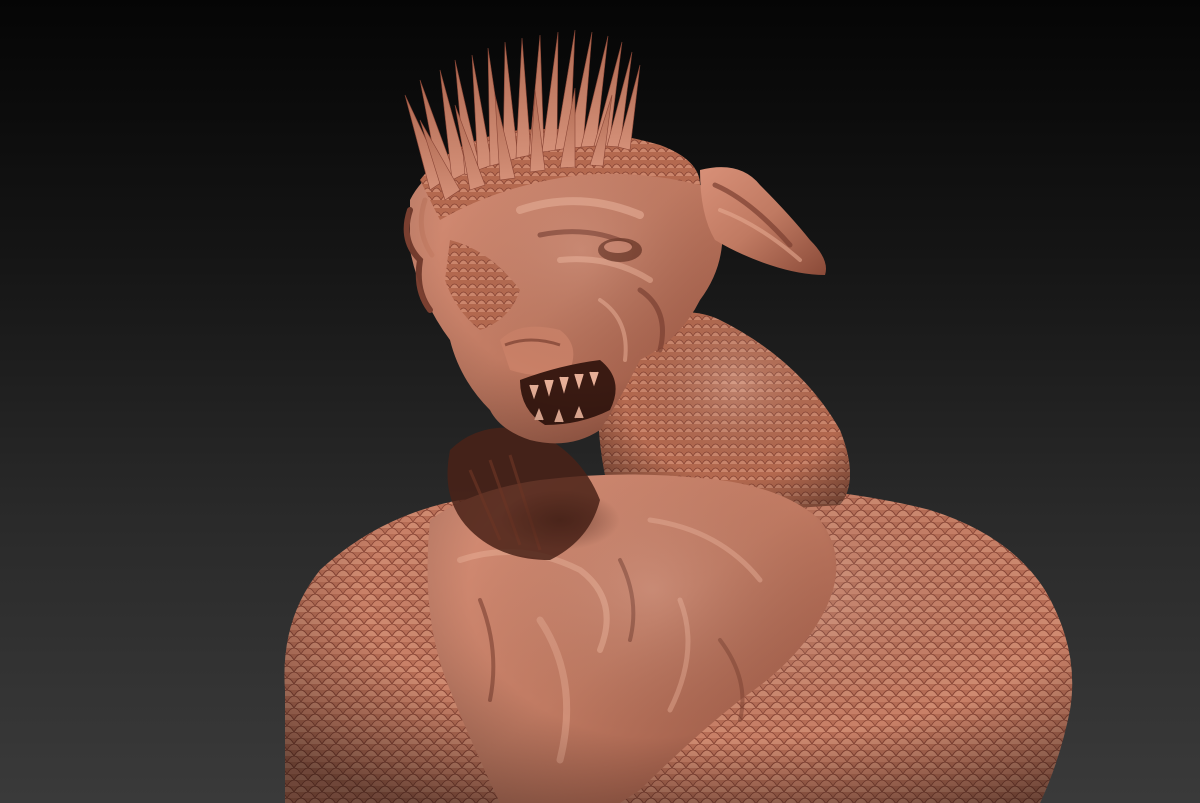  What do you see at coordinates (560, 520) in the screenshot?
I see `jaw-shadow` at bounding box center [560, 520].